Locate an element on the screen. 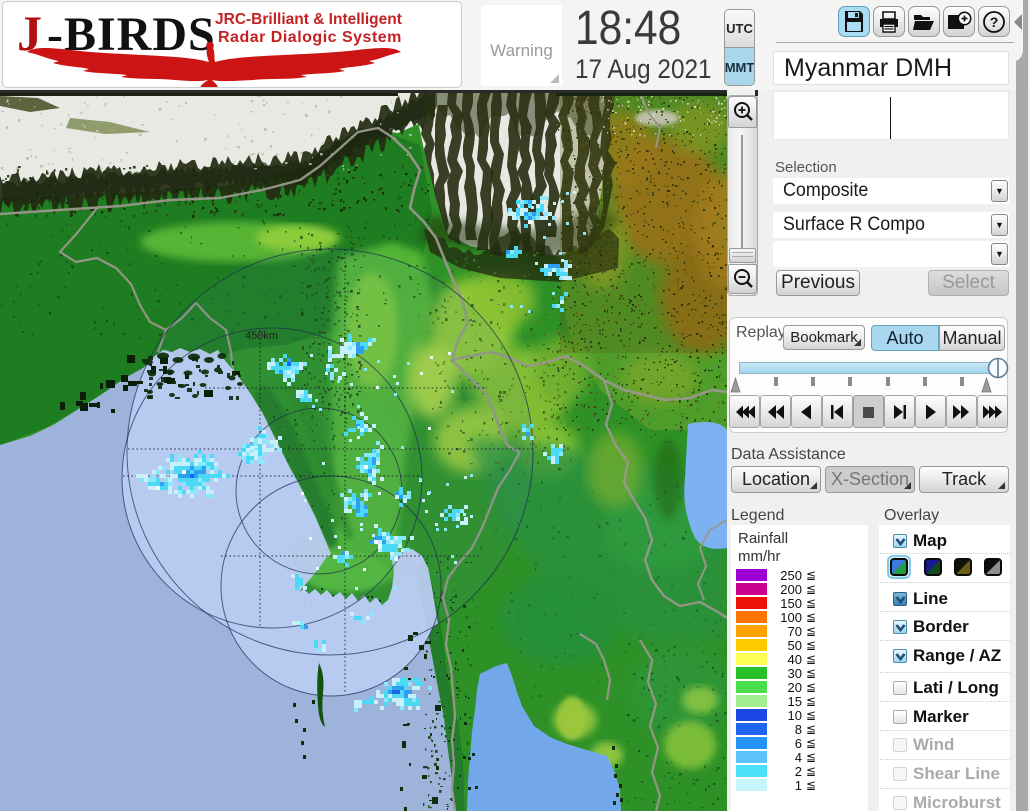  svg-text: Radar Dialogic System is located at coordinates (310, 37).